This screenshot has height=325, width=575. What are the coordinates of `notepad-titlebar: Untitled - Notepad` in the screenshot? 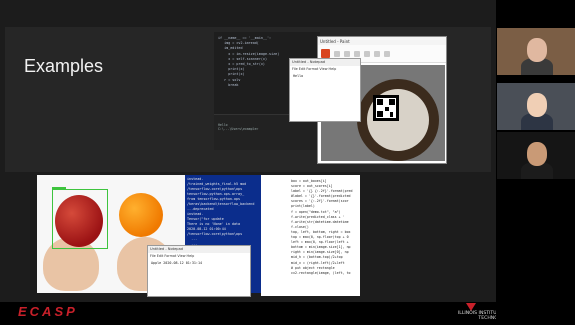 It's located at (325, 62).